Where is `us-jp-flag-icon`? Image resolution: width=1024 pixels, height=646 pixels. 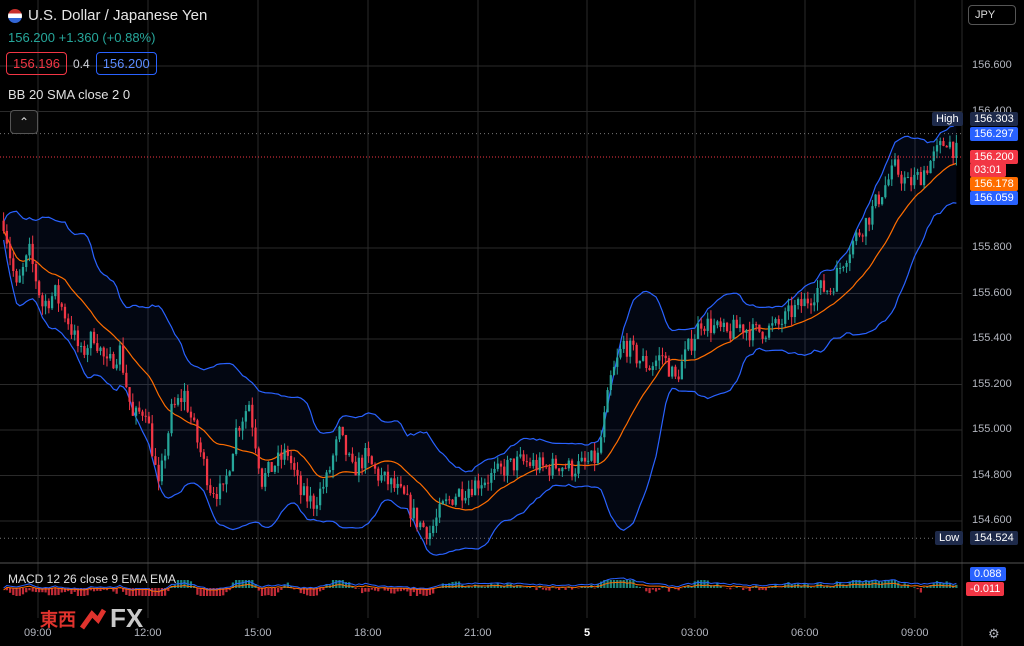
us-jp-flag-icon is located at coordinates (15, 15).